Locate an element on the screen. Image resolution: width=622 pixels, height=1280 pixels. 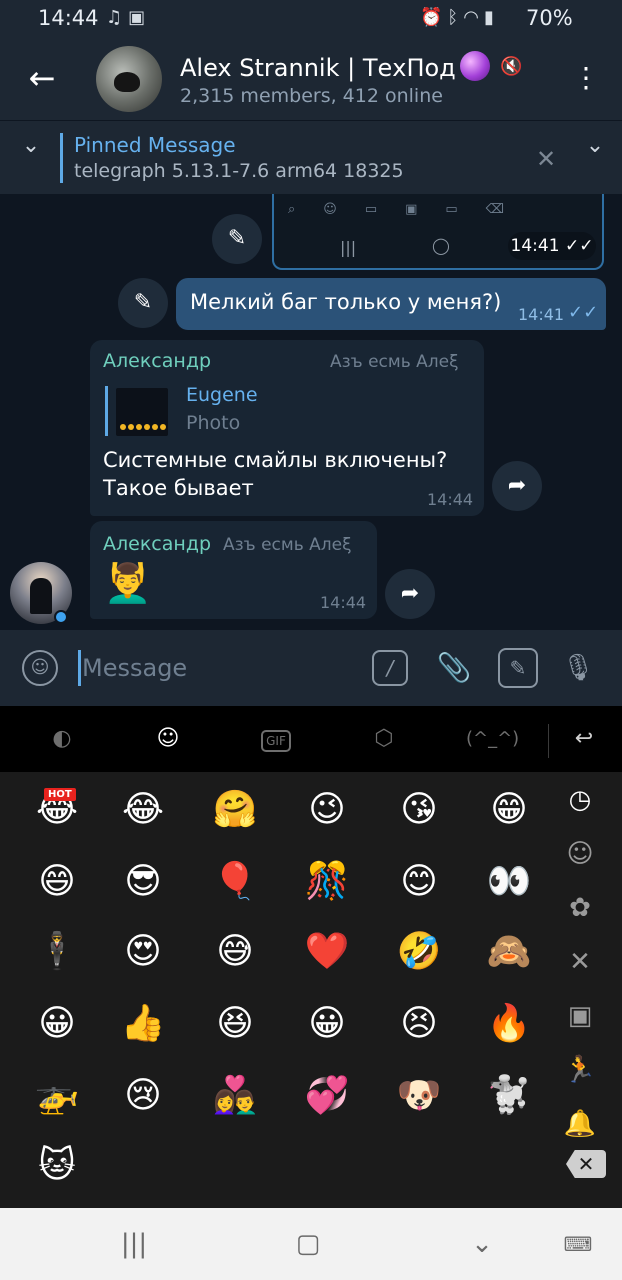
emoji-key: 👍 is located at coordinates (143, 1024).